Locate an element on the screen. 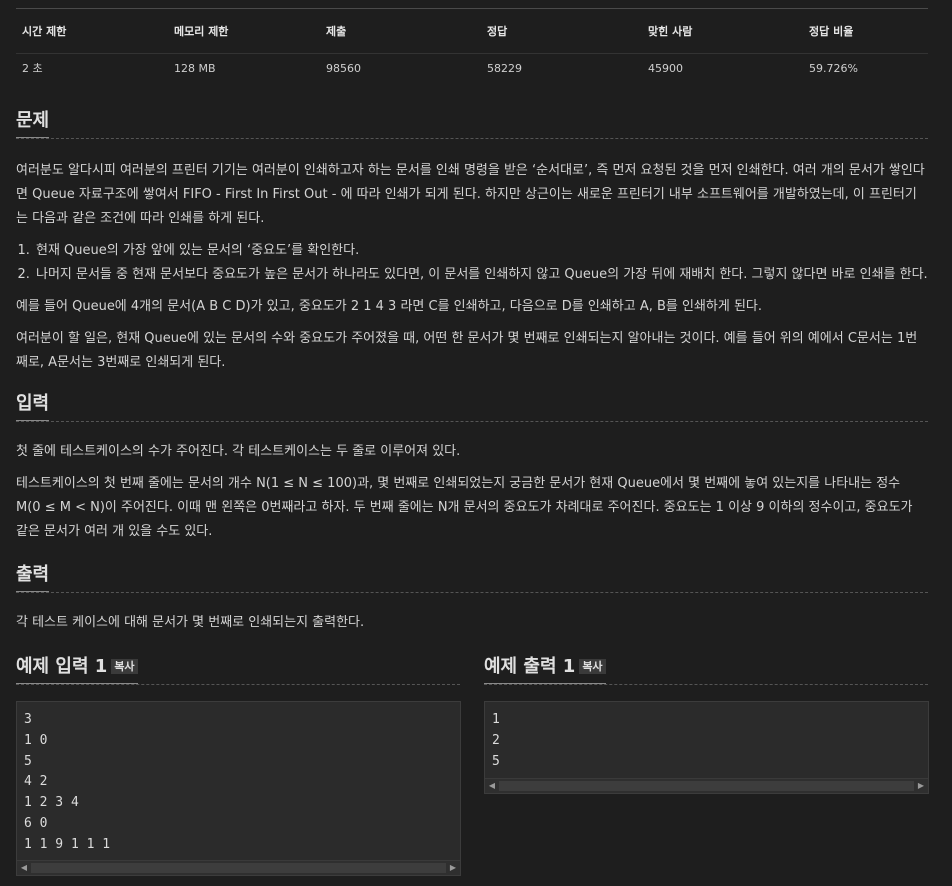 This screenshot has height=886, width=952. sample-input-scrollbar: ◀ ▶ is located at coordinates (238, 867).